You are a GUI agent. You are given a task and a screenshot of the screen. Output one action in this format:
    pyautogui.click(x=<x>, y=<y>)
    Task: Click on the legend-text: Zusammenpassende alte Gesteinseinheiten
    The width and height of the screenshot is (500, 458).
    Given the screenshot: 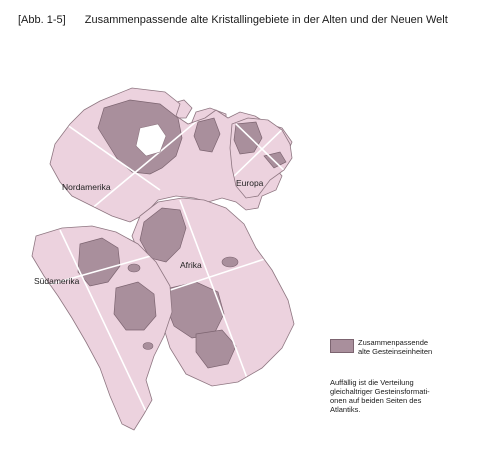 What is the action you would take?
    pyautogui.click(x=418, y=347)
    